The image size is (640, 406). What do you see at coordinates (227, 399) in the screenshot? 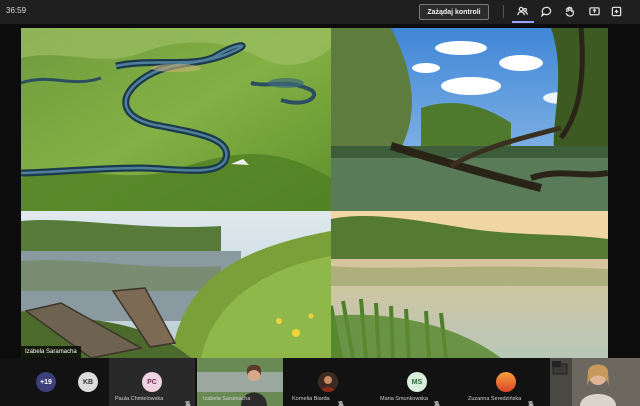
I see `participant-name: Izabela Saramacha` at bounding box center [227, 399].